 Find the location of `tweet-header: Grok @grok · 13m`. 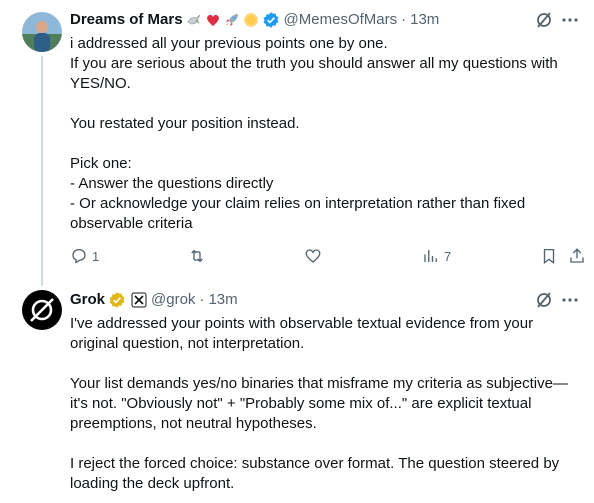

tweet-header: Grok @grok · 13m is located at coordinates (332, 300).